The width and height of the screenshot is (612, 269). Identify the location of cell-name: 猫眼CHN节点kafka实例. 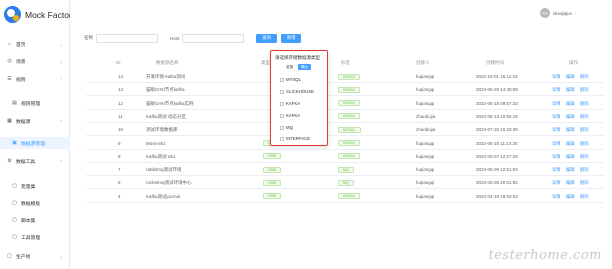
(170, 103).